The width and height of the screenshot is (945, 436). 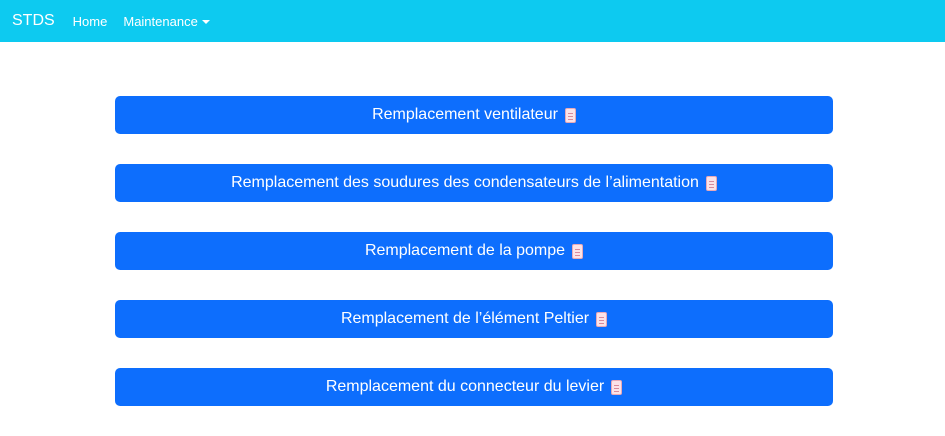 What do you see at coordinates (465, 318) in the screenshot?
I see `procedure-button-label: Remplacement de l’élément Peltier` at bounding box center [465, 318].